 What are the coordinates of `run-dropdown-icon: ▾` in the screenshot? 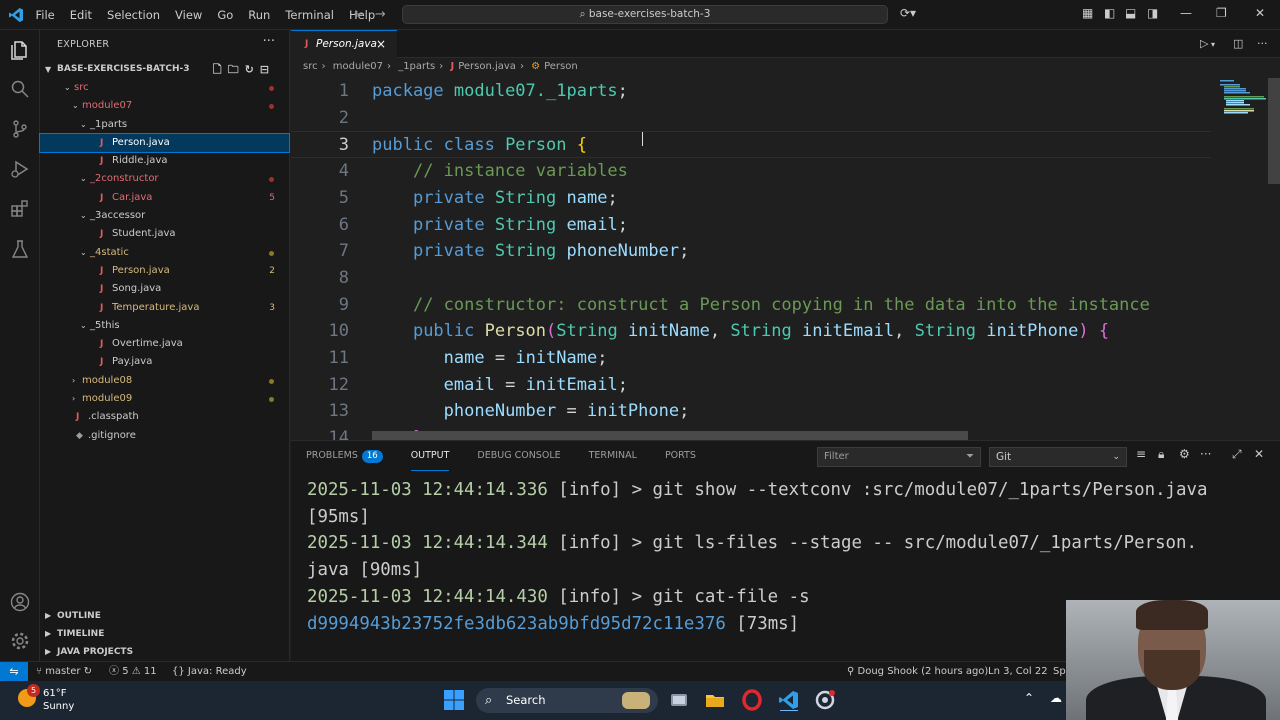 It's located at (1213, 44).